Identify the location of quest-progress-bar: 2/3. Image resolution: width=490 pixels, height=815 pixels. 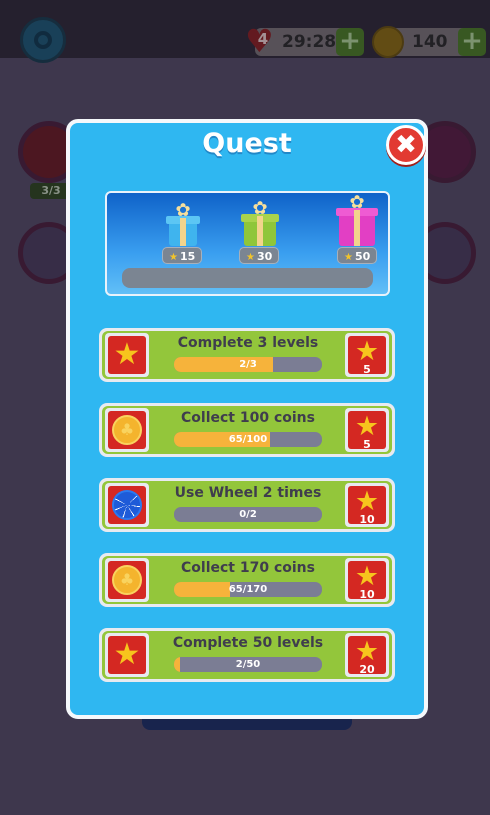
(248, 364).